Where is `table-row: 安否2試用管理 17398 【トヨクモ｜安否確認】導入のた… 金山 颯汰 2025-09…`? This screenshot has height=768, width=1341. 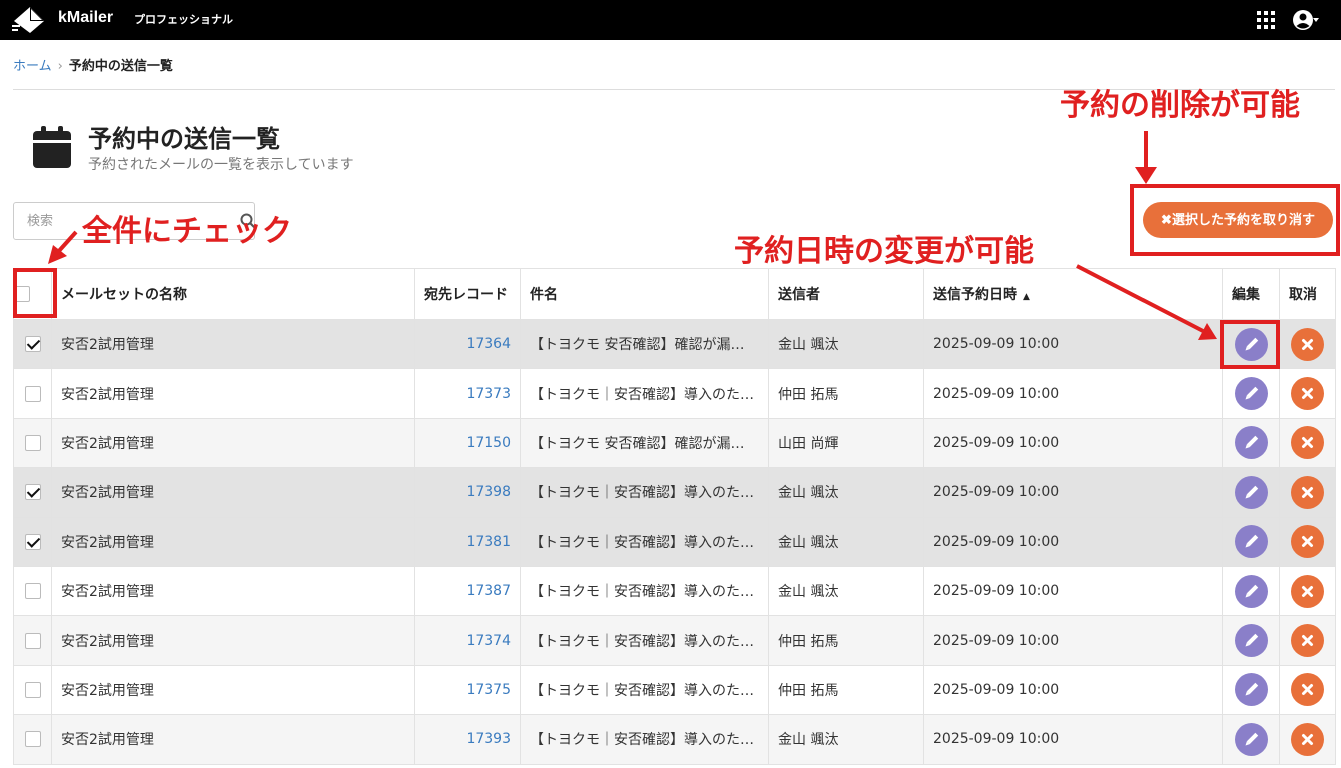
table-row: 安否2試用管理 17398 【トヨクモ｜安否確認】導入のた… 金山 颯汰 2025-09… is located at coordinates (674, 492).